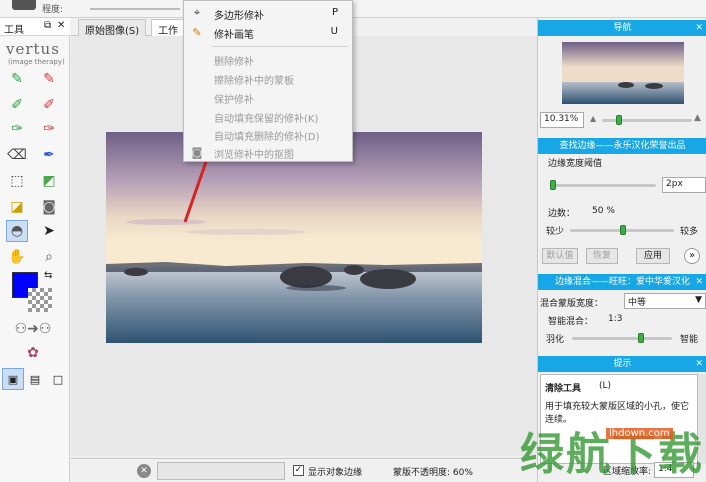  Describe the element at coordinates (33, 49) in the screenshot. I see `app-logo: vertus` at that location.